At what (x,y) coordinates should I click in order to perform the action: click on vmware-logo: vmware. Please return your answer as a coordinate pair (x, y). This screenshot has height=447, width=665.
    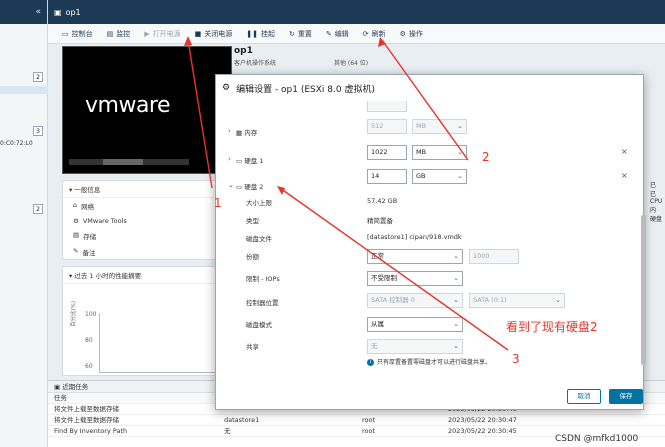
    Looking at the image, I should click on (128, 105).